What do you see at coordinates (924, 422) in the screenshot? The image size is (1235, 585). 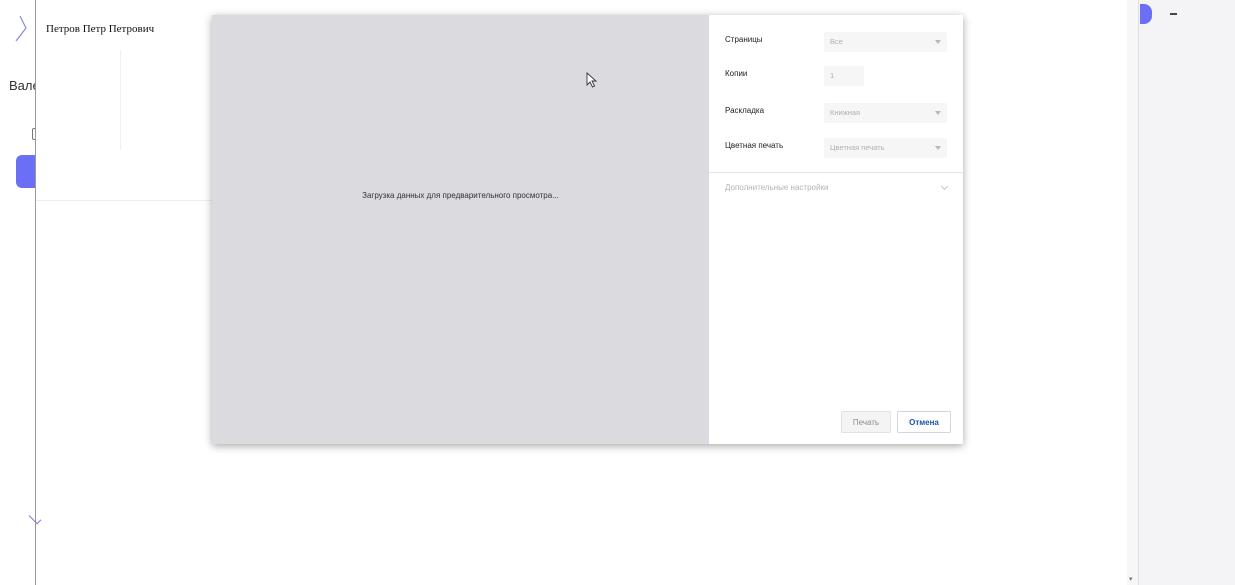 I see `cancel-button: Отмена` at bounding box center [924, 422].